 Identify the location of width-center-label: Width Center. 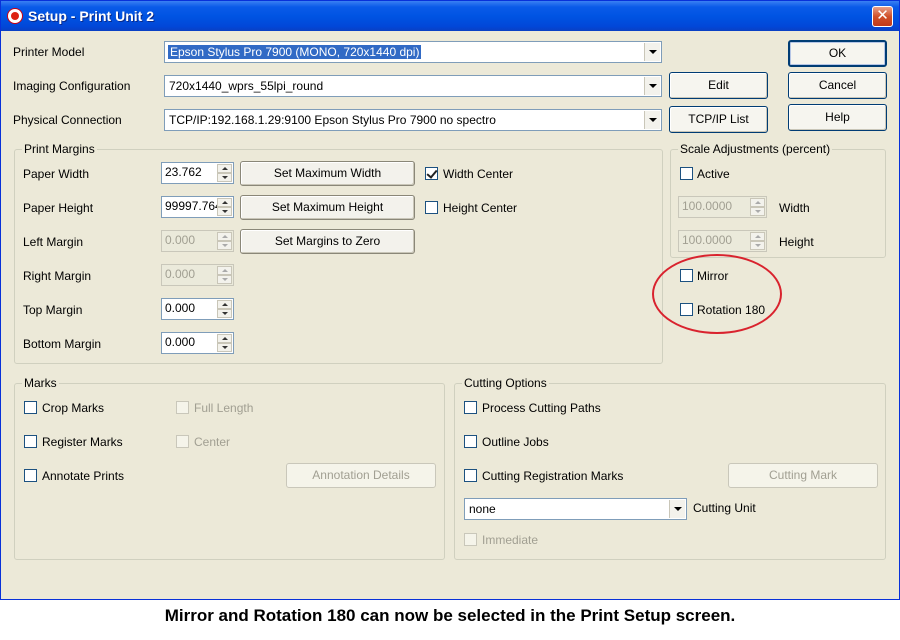
(478, 174).